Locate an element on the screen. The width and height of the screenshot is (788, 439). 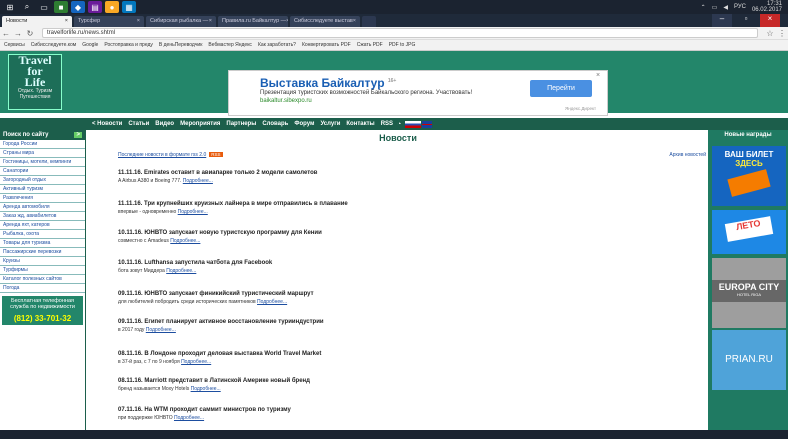
nav-articles: Статьи is located at coordinates (138, 124).